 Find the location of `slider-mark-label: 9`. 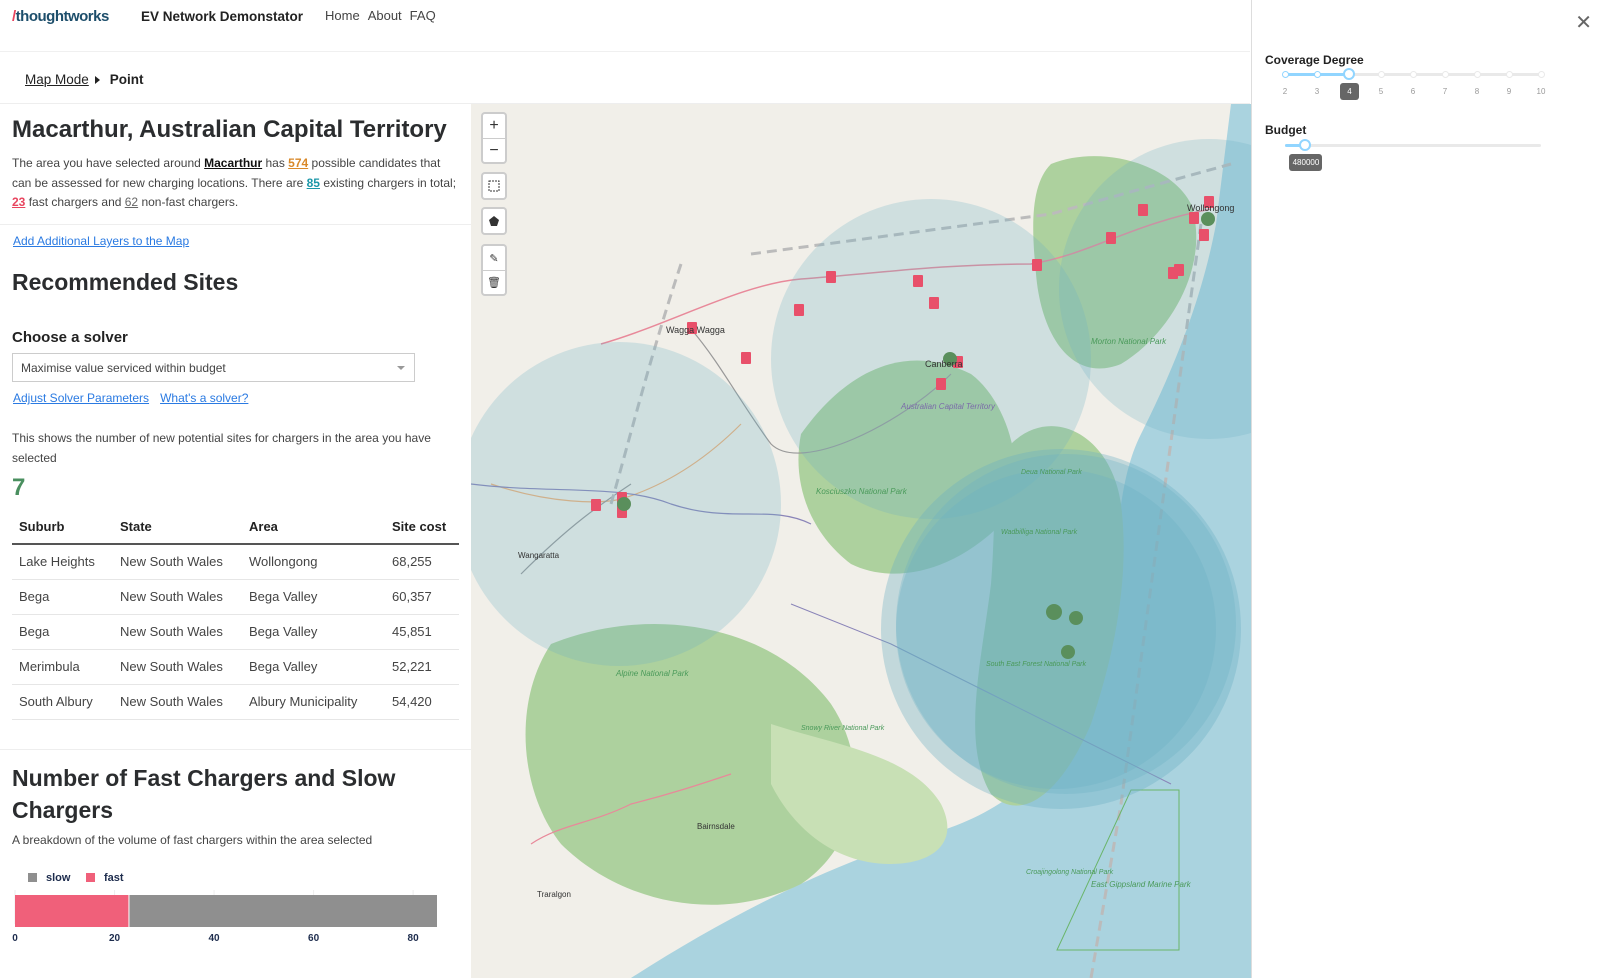

slider-mark-label: 9 is located at coordinates (1509, 91).